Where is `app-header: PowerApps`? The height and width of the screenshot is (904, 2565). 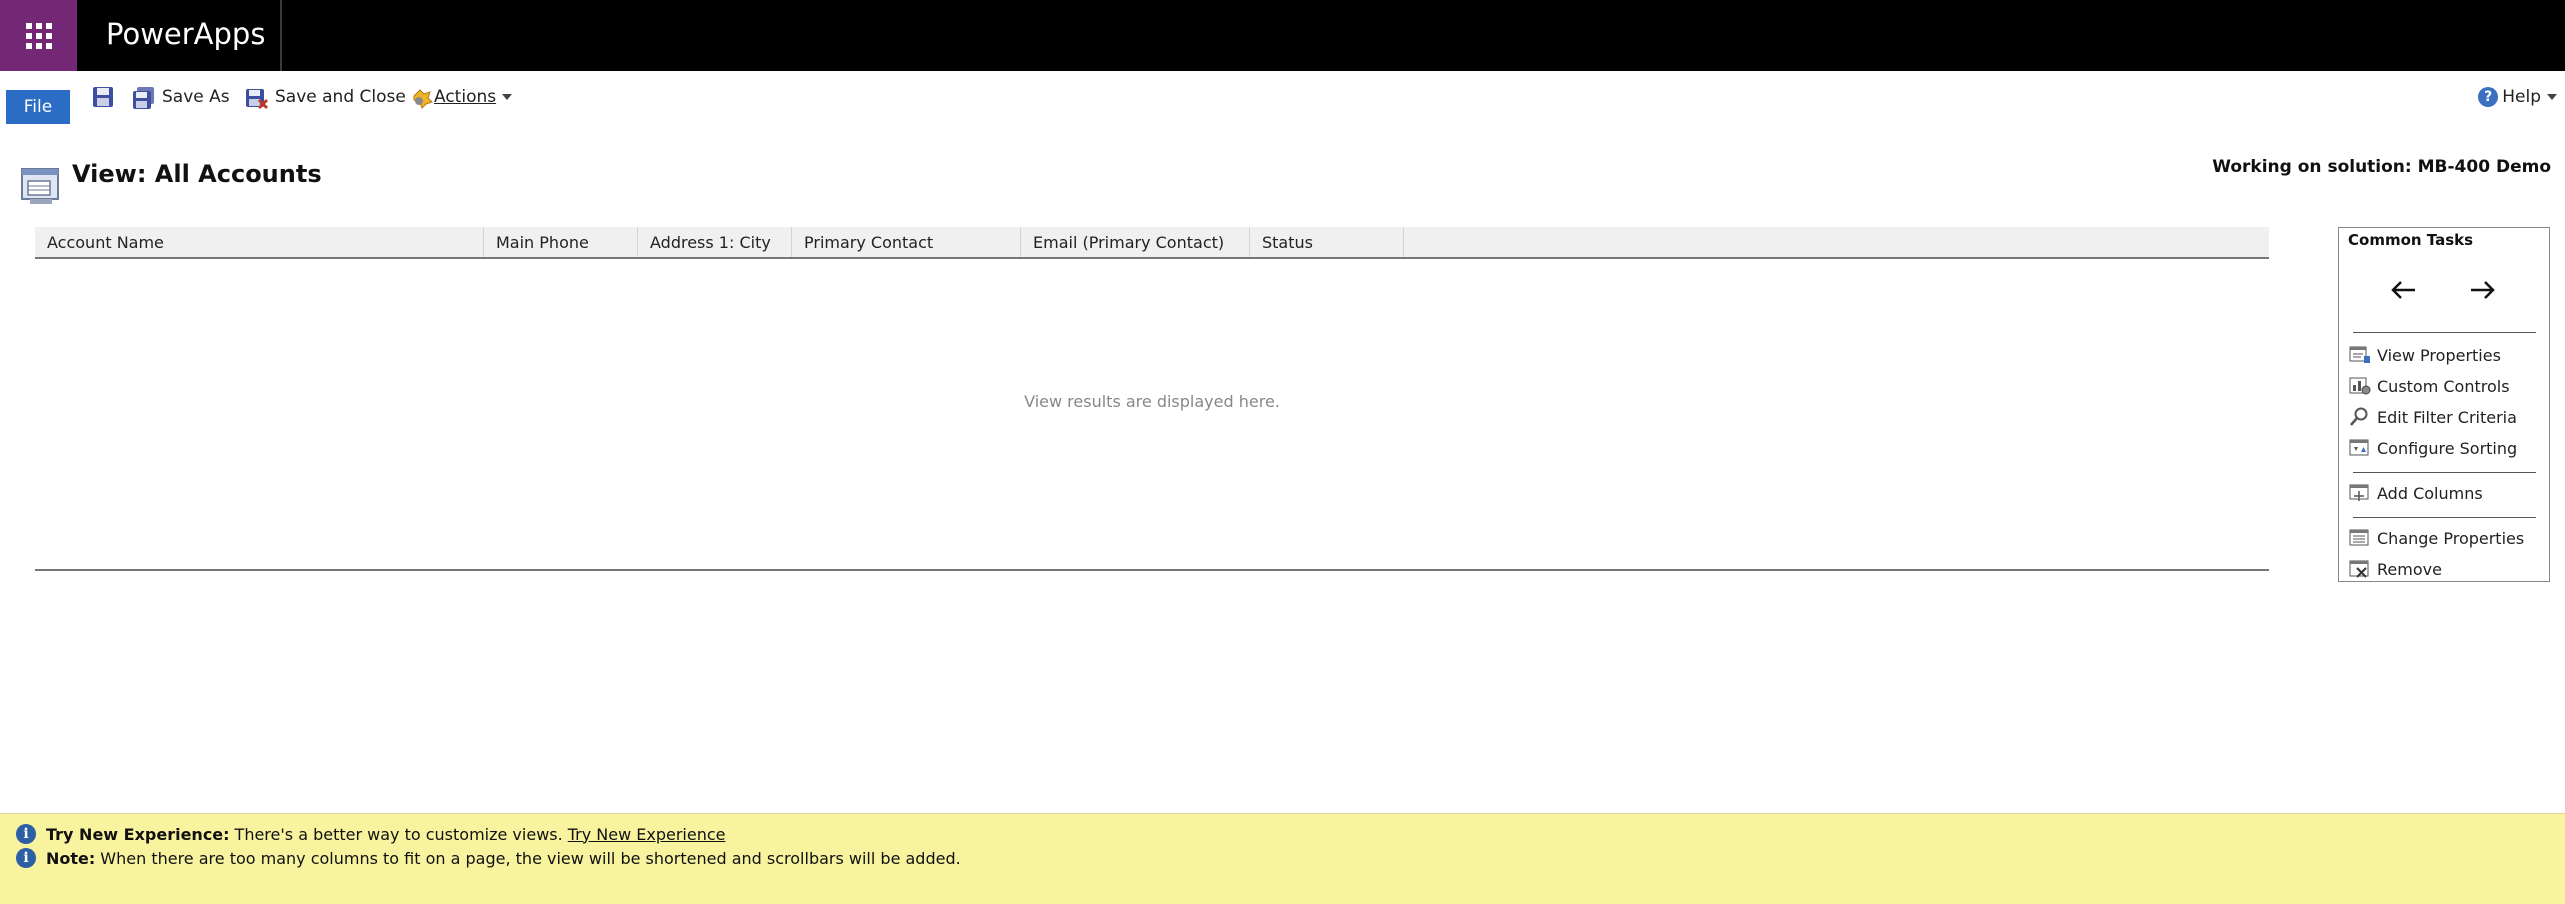 app-header: PowerApps is located at coordinates (1282, 35).